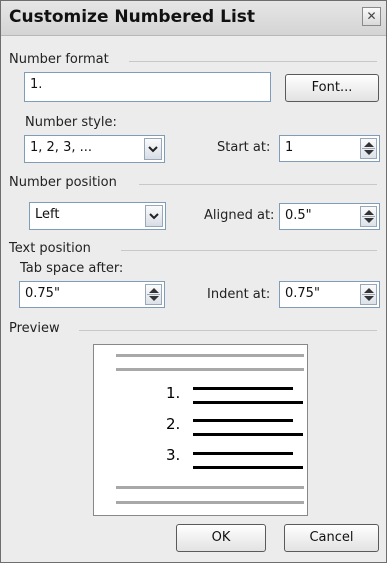  Describe the element at coordinates (63, 182) in the screenshot. I see `number-position-group-label: Number position` at that location.